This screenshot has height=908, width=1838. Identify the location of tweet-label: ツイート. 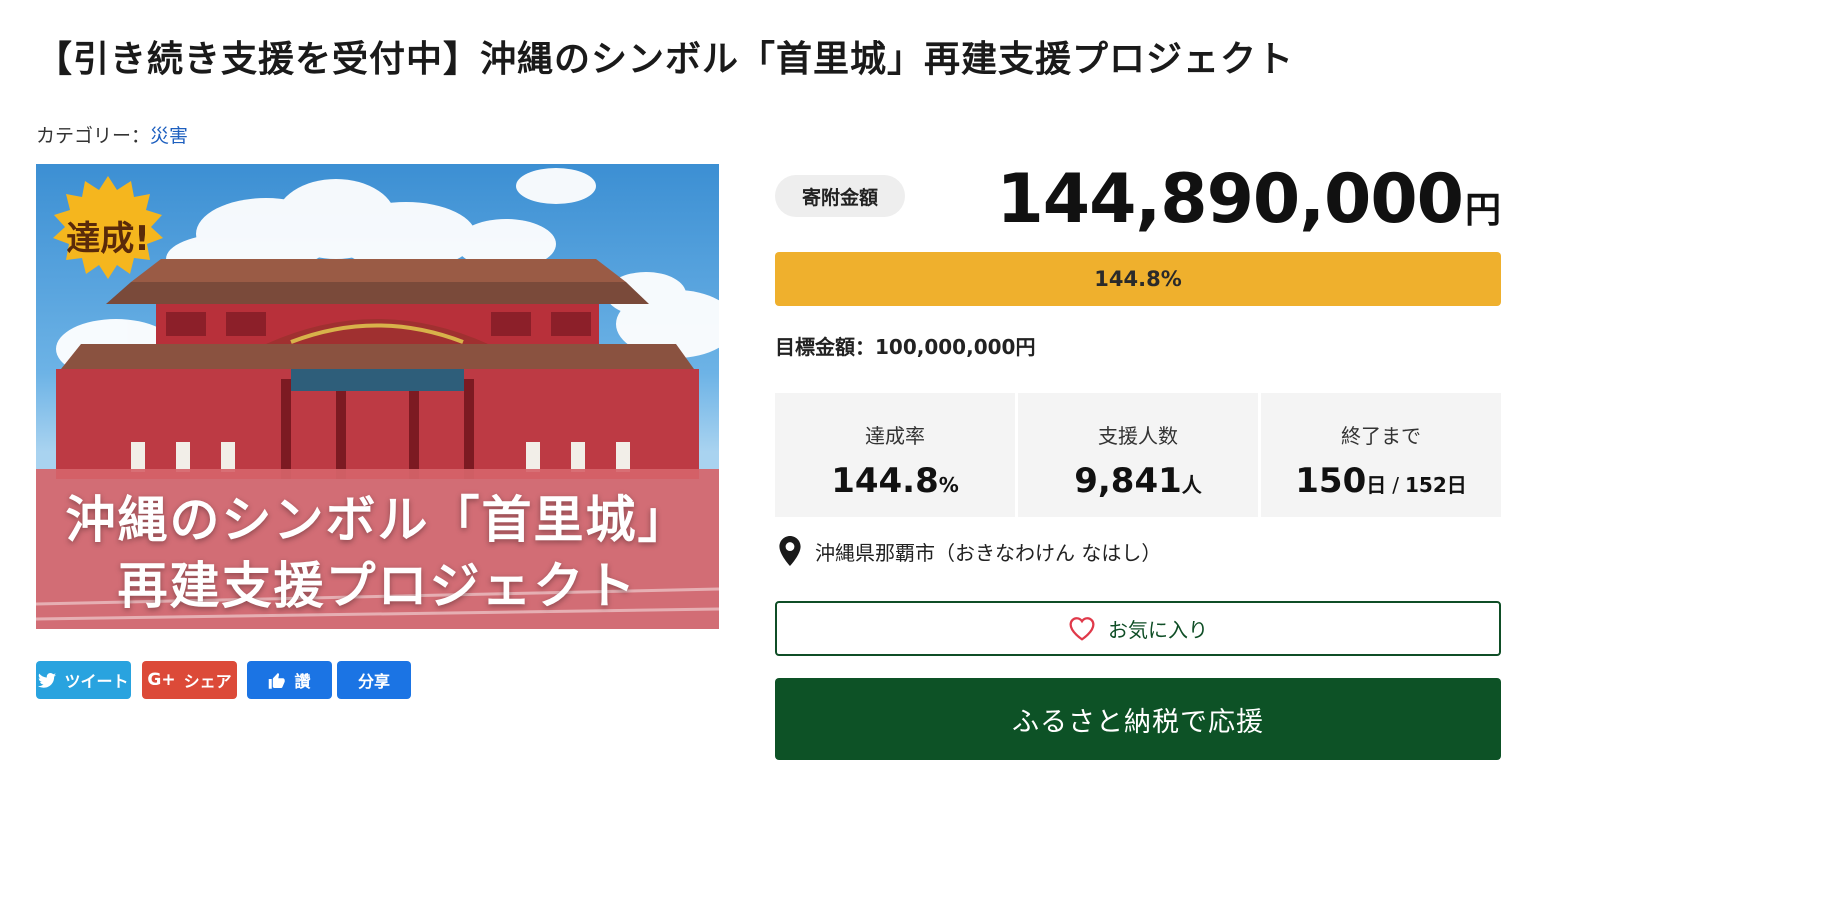
(96, 681).